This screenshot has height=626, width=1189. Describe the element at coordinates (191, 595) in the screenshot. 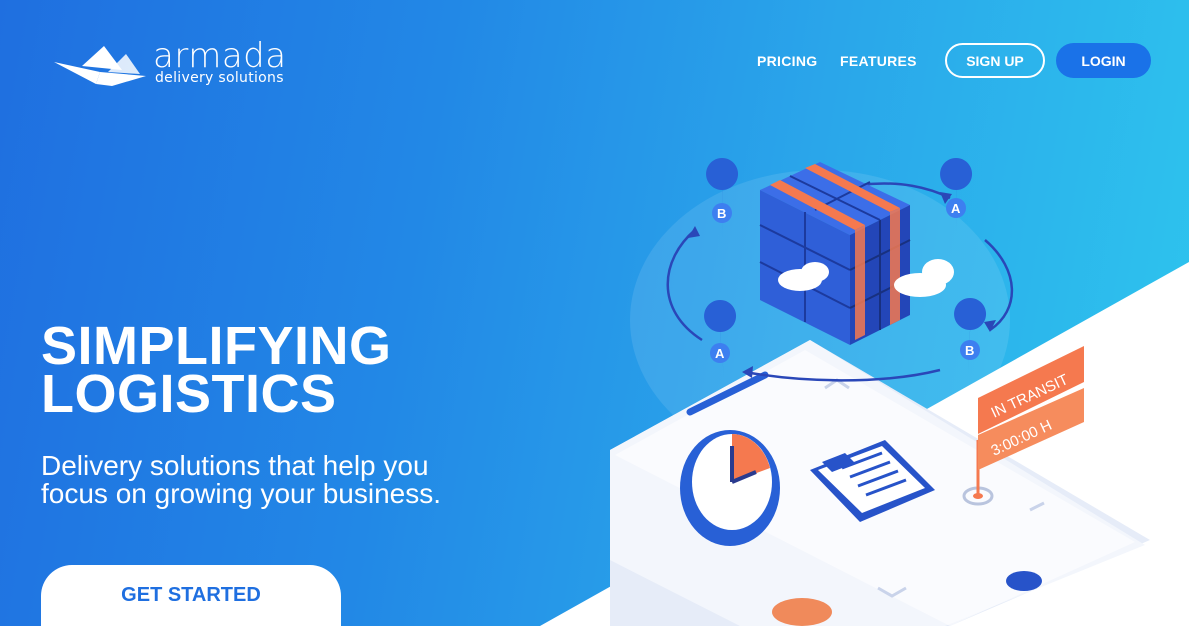

I see `get-started-button: GET STARTED` at that location.